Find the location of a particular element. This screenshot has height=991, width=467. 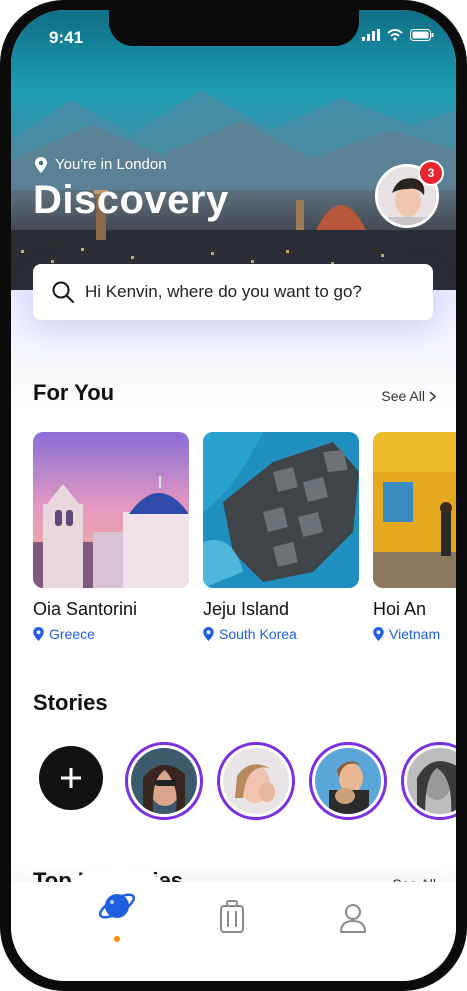

card-name: Hoi An is located at coordinates (400, 609).